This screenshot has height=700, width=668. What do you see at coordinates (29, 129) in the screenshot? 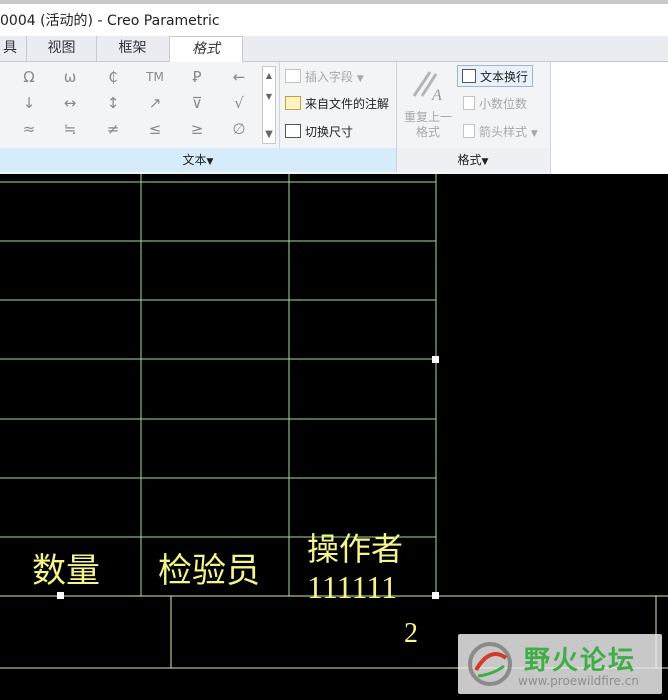
I see `symbol-approx: ≈` at bounding box center [29, 129].